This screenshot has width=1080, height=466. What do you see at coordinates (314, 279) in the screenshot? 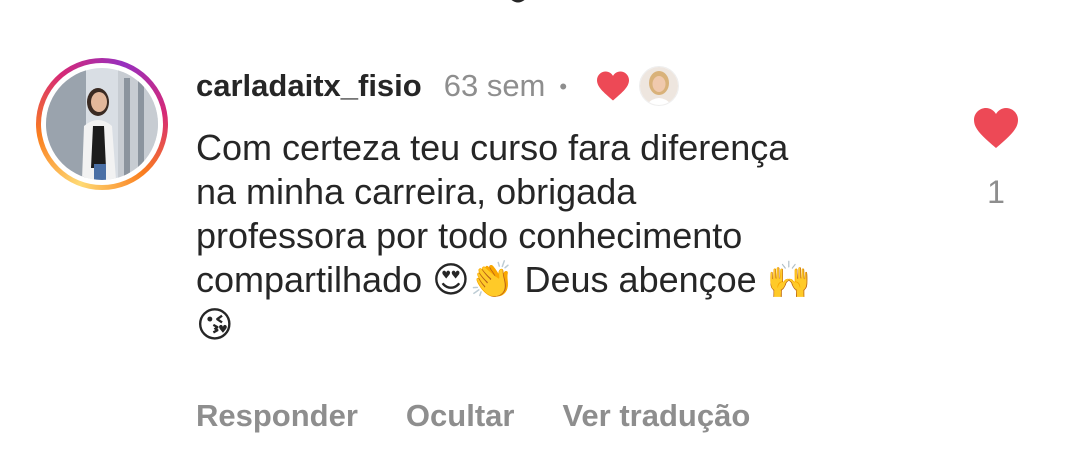
I see `comment-text-line: compartilhado` at bounding box center [314, 279].